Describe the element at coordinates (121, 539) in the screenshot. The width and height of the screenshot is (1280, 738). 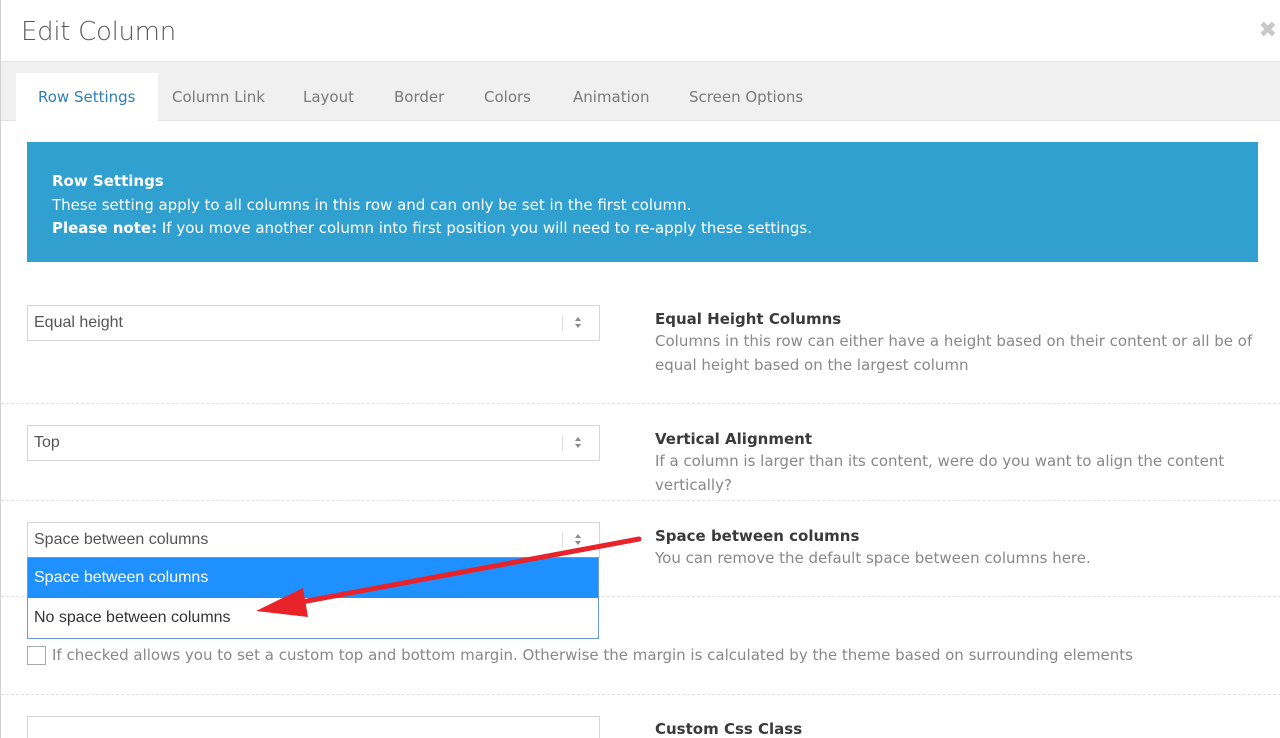
I see `spacing-select-value: Space between columns` at that location.